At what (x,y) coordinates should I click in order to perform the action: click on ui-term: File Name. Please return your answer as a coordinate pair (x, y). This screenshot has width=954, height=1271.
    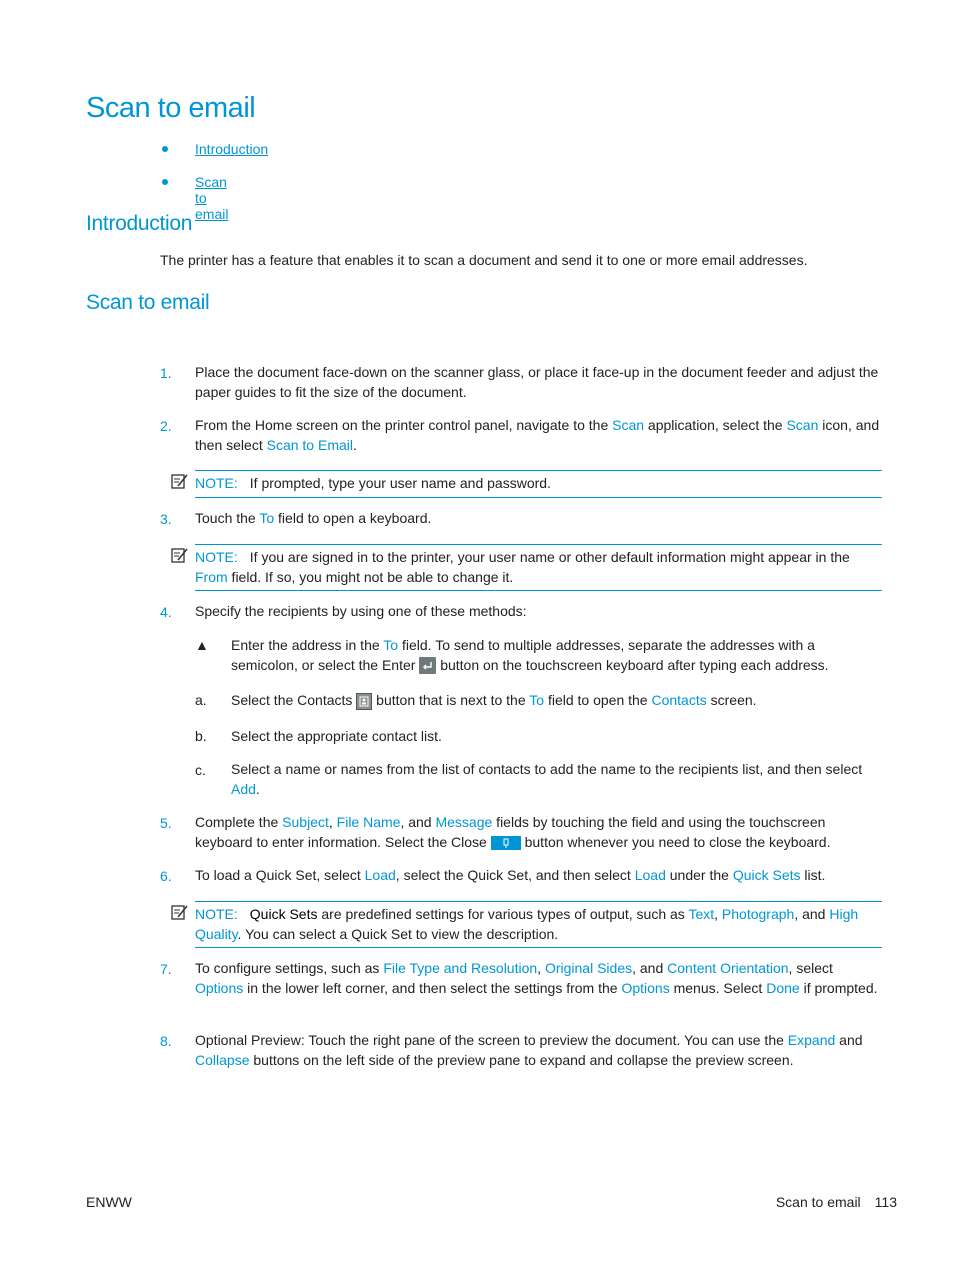
    Looking at the image, I should click on (368, 822).